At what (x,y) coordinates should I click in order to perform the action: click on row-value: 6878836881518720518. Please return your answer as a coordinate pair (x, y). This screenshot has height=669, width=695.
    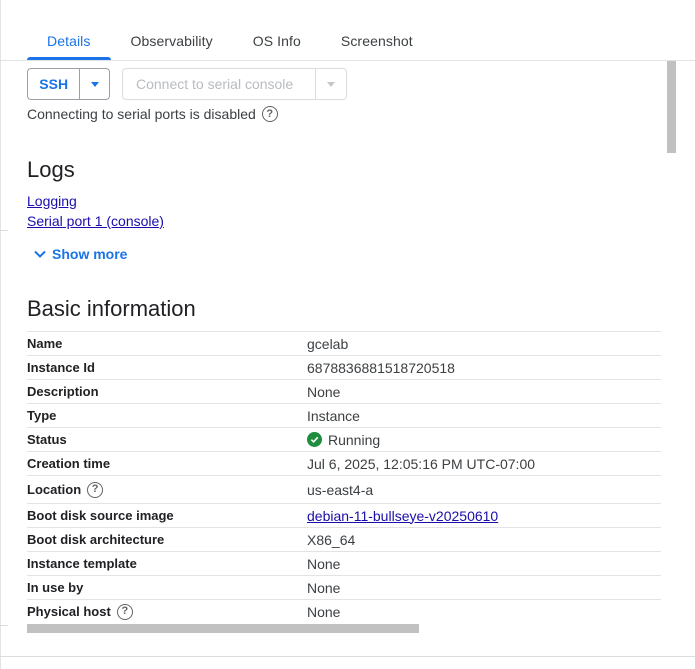
    Looking at the image, I should click on (381, 367).